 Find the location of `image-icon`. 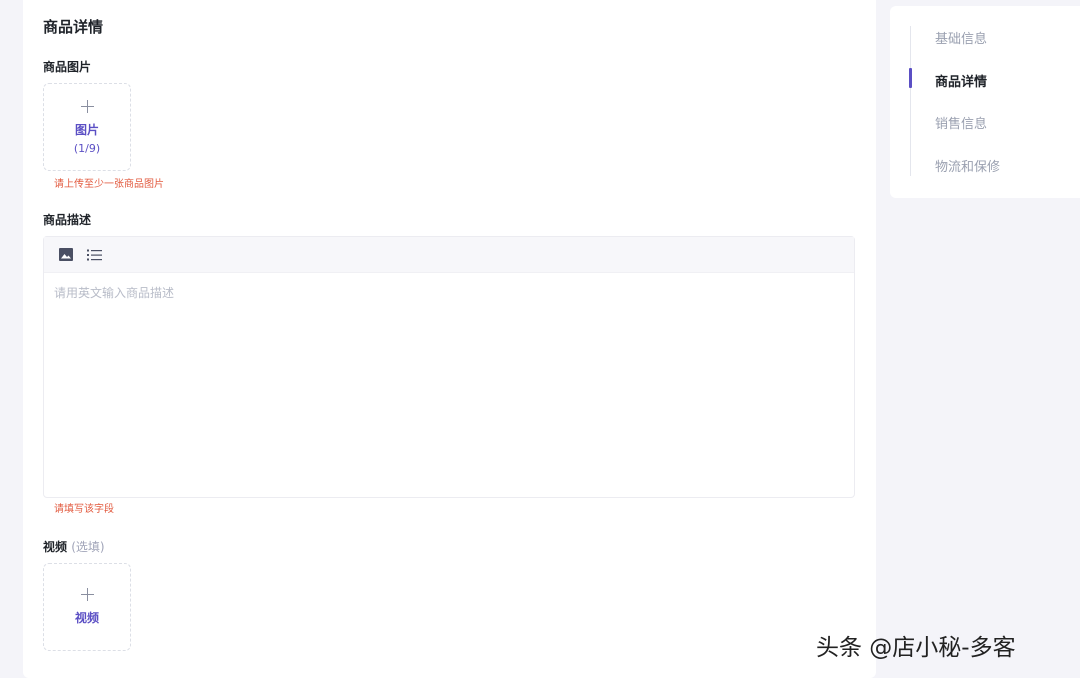

image-icon is located at coordinates (66, 255).